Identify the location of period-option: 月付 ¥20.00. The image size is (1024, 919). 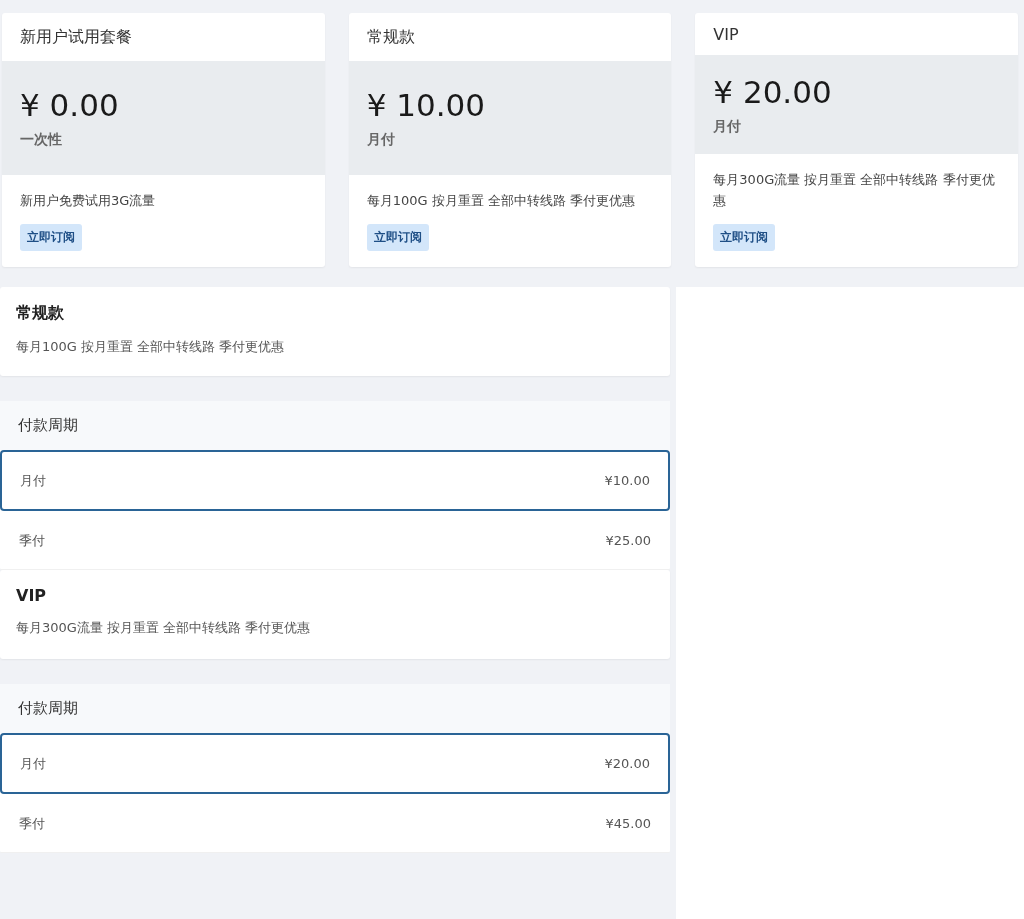
(335, 763).